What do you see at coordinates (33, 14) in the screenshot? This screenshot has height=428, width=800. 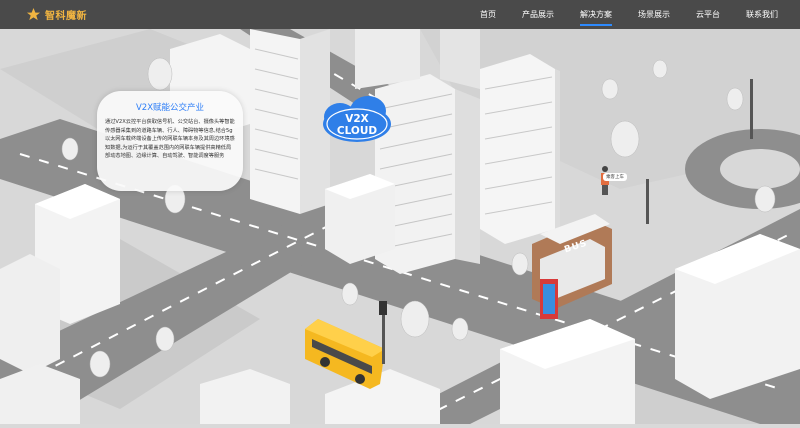 I see `logo-icon` at bounding box center [33, 14].